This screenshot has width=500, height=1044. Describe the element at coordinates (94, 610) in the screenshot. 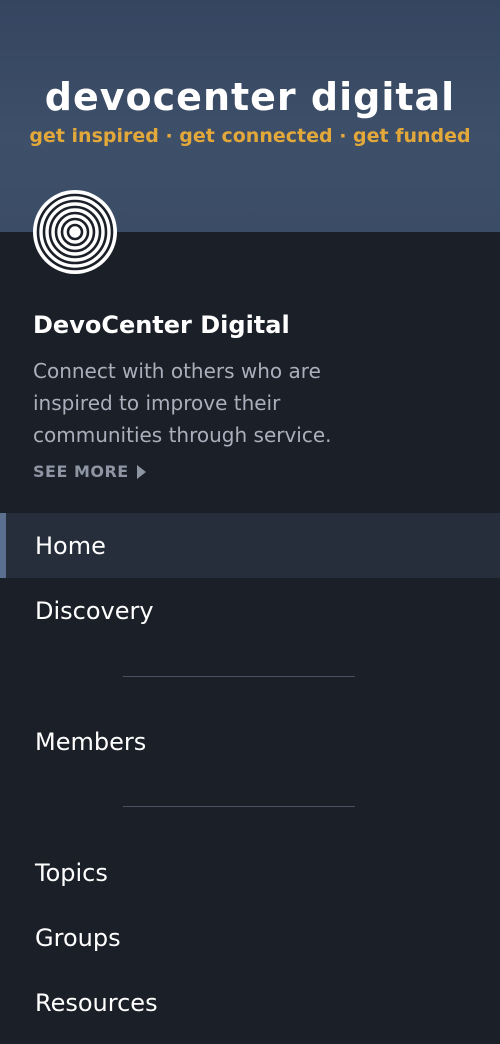

I see `nav-item-label: Discovery` at that location.